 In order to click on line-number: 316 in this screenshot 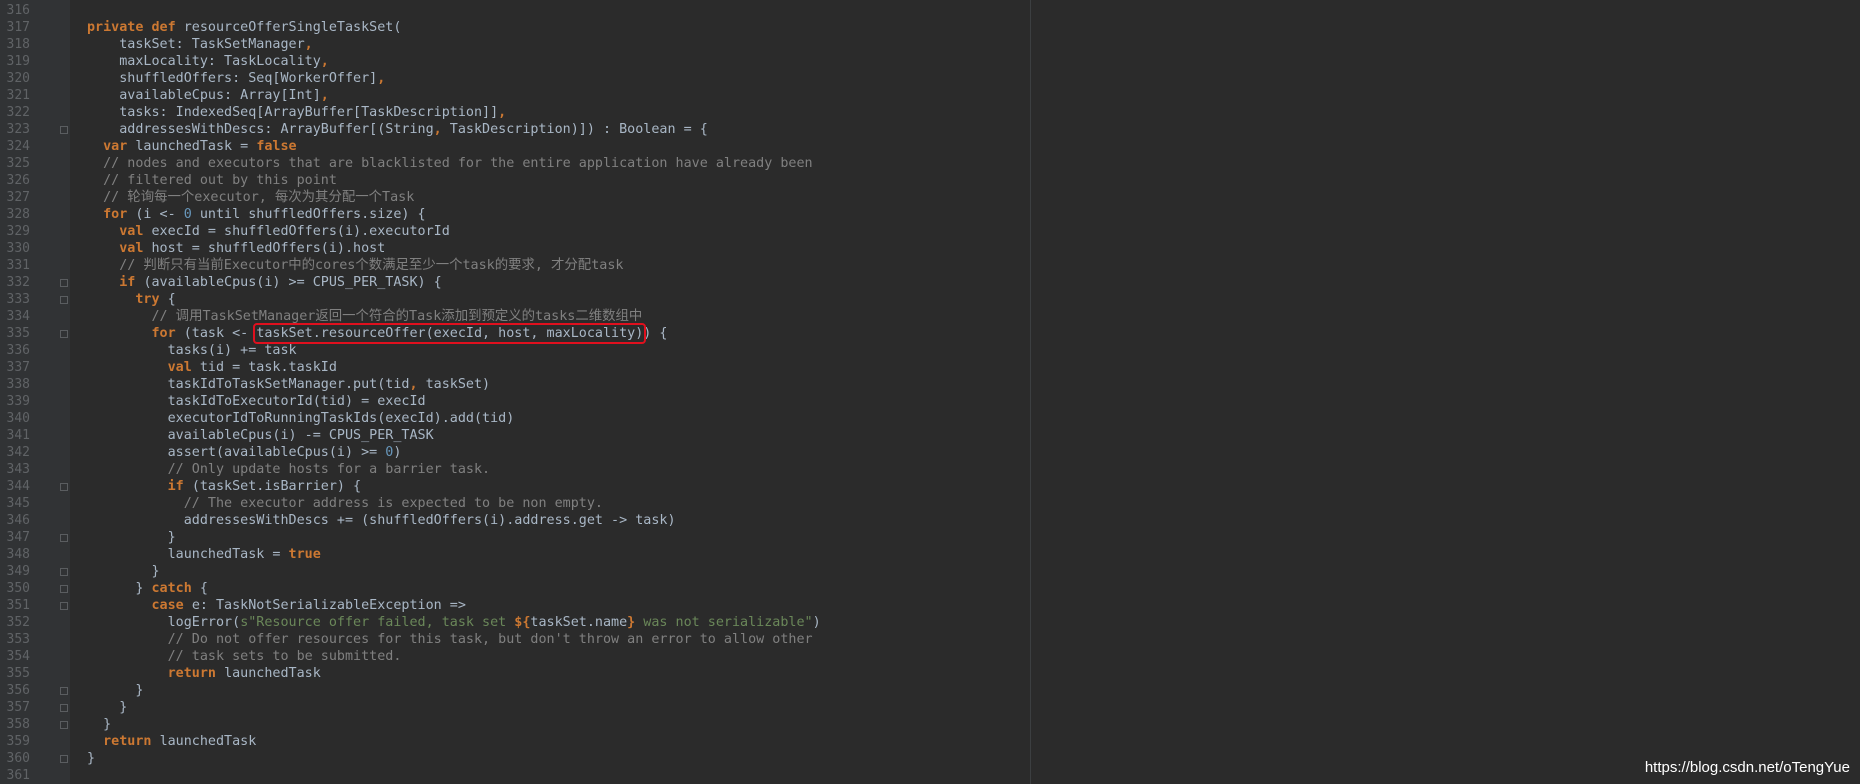, I will do `click(18, 10)`.